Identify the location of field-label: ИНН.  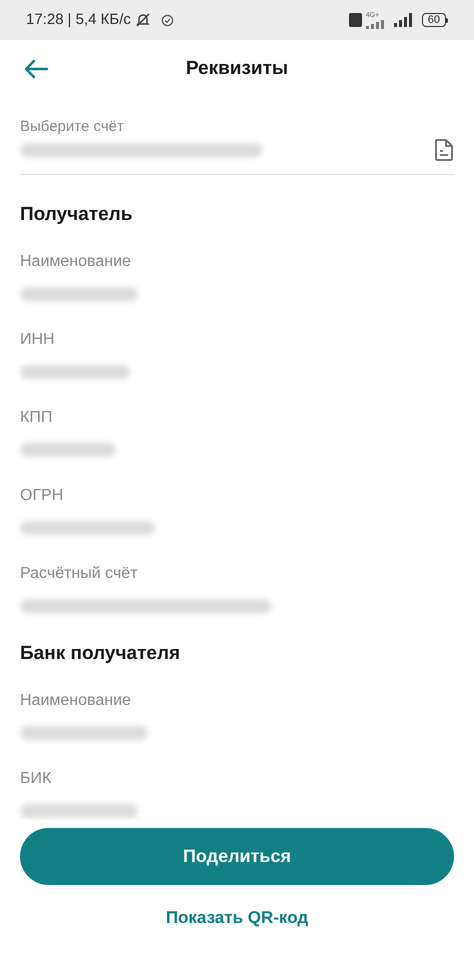
(38, 340).